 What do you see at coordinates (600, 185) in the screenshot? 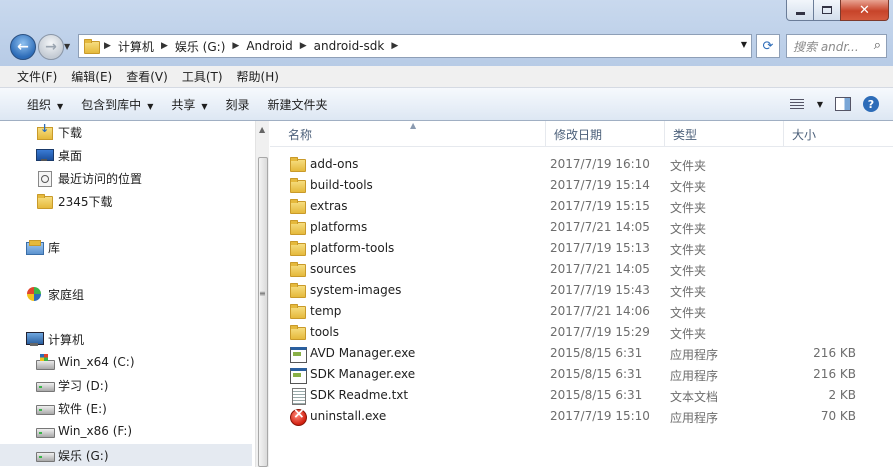
I see `file-date: 2017/7/19 15:14` at bounding box center [600, 185].